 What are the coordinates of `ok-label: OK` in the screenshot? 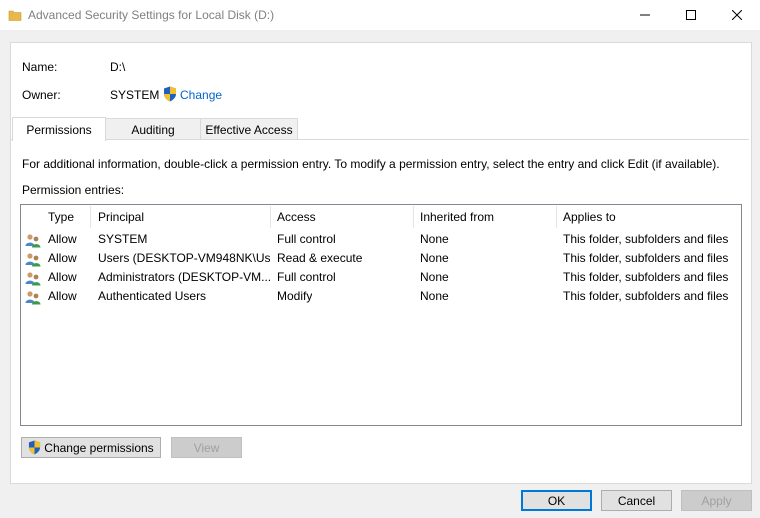 It's located at (556, 500).